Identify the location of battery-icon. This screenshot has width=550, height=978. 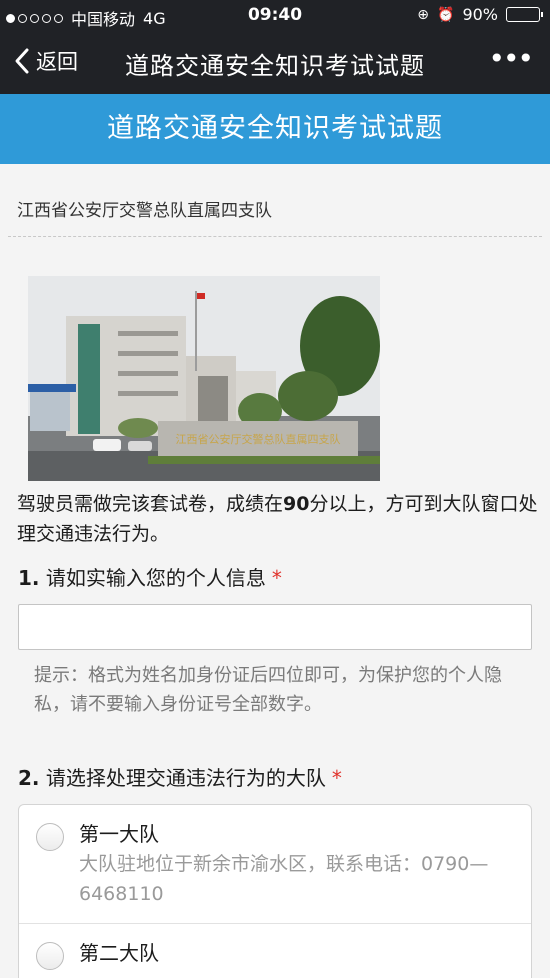
(524, 14).